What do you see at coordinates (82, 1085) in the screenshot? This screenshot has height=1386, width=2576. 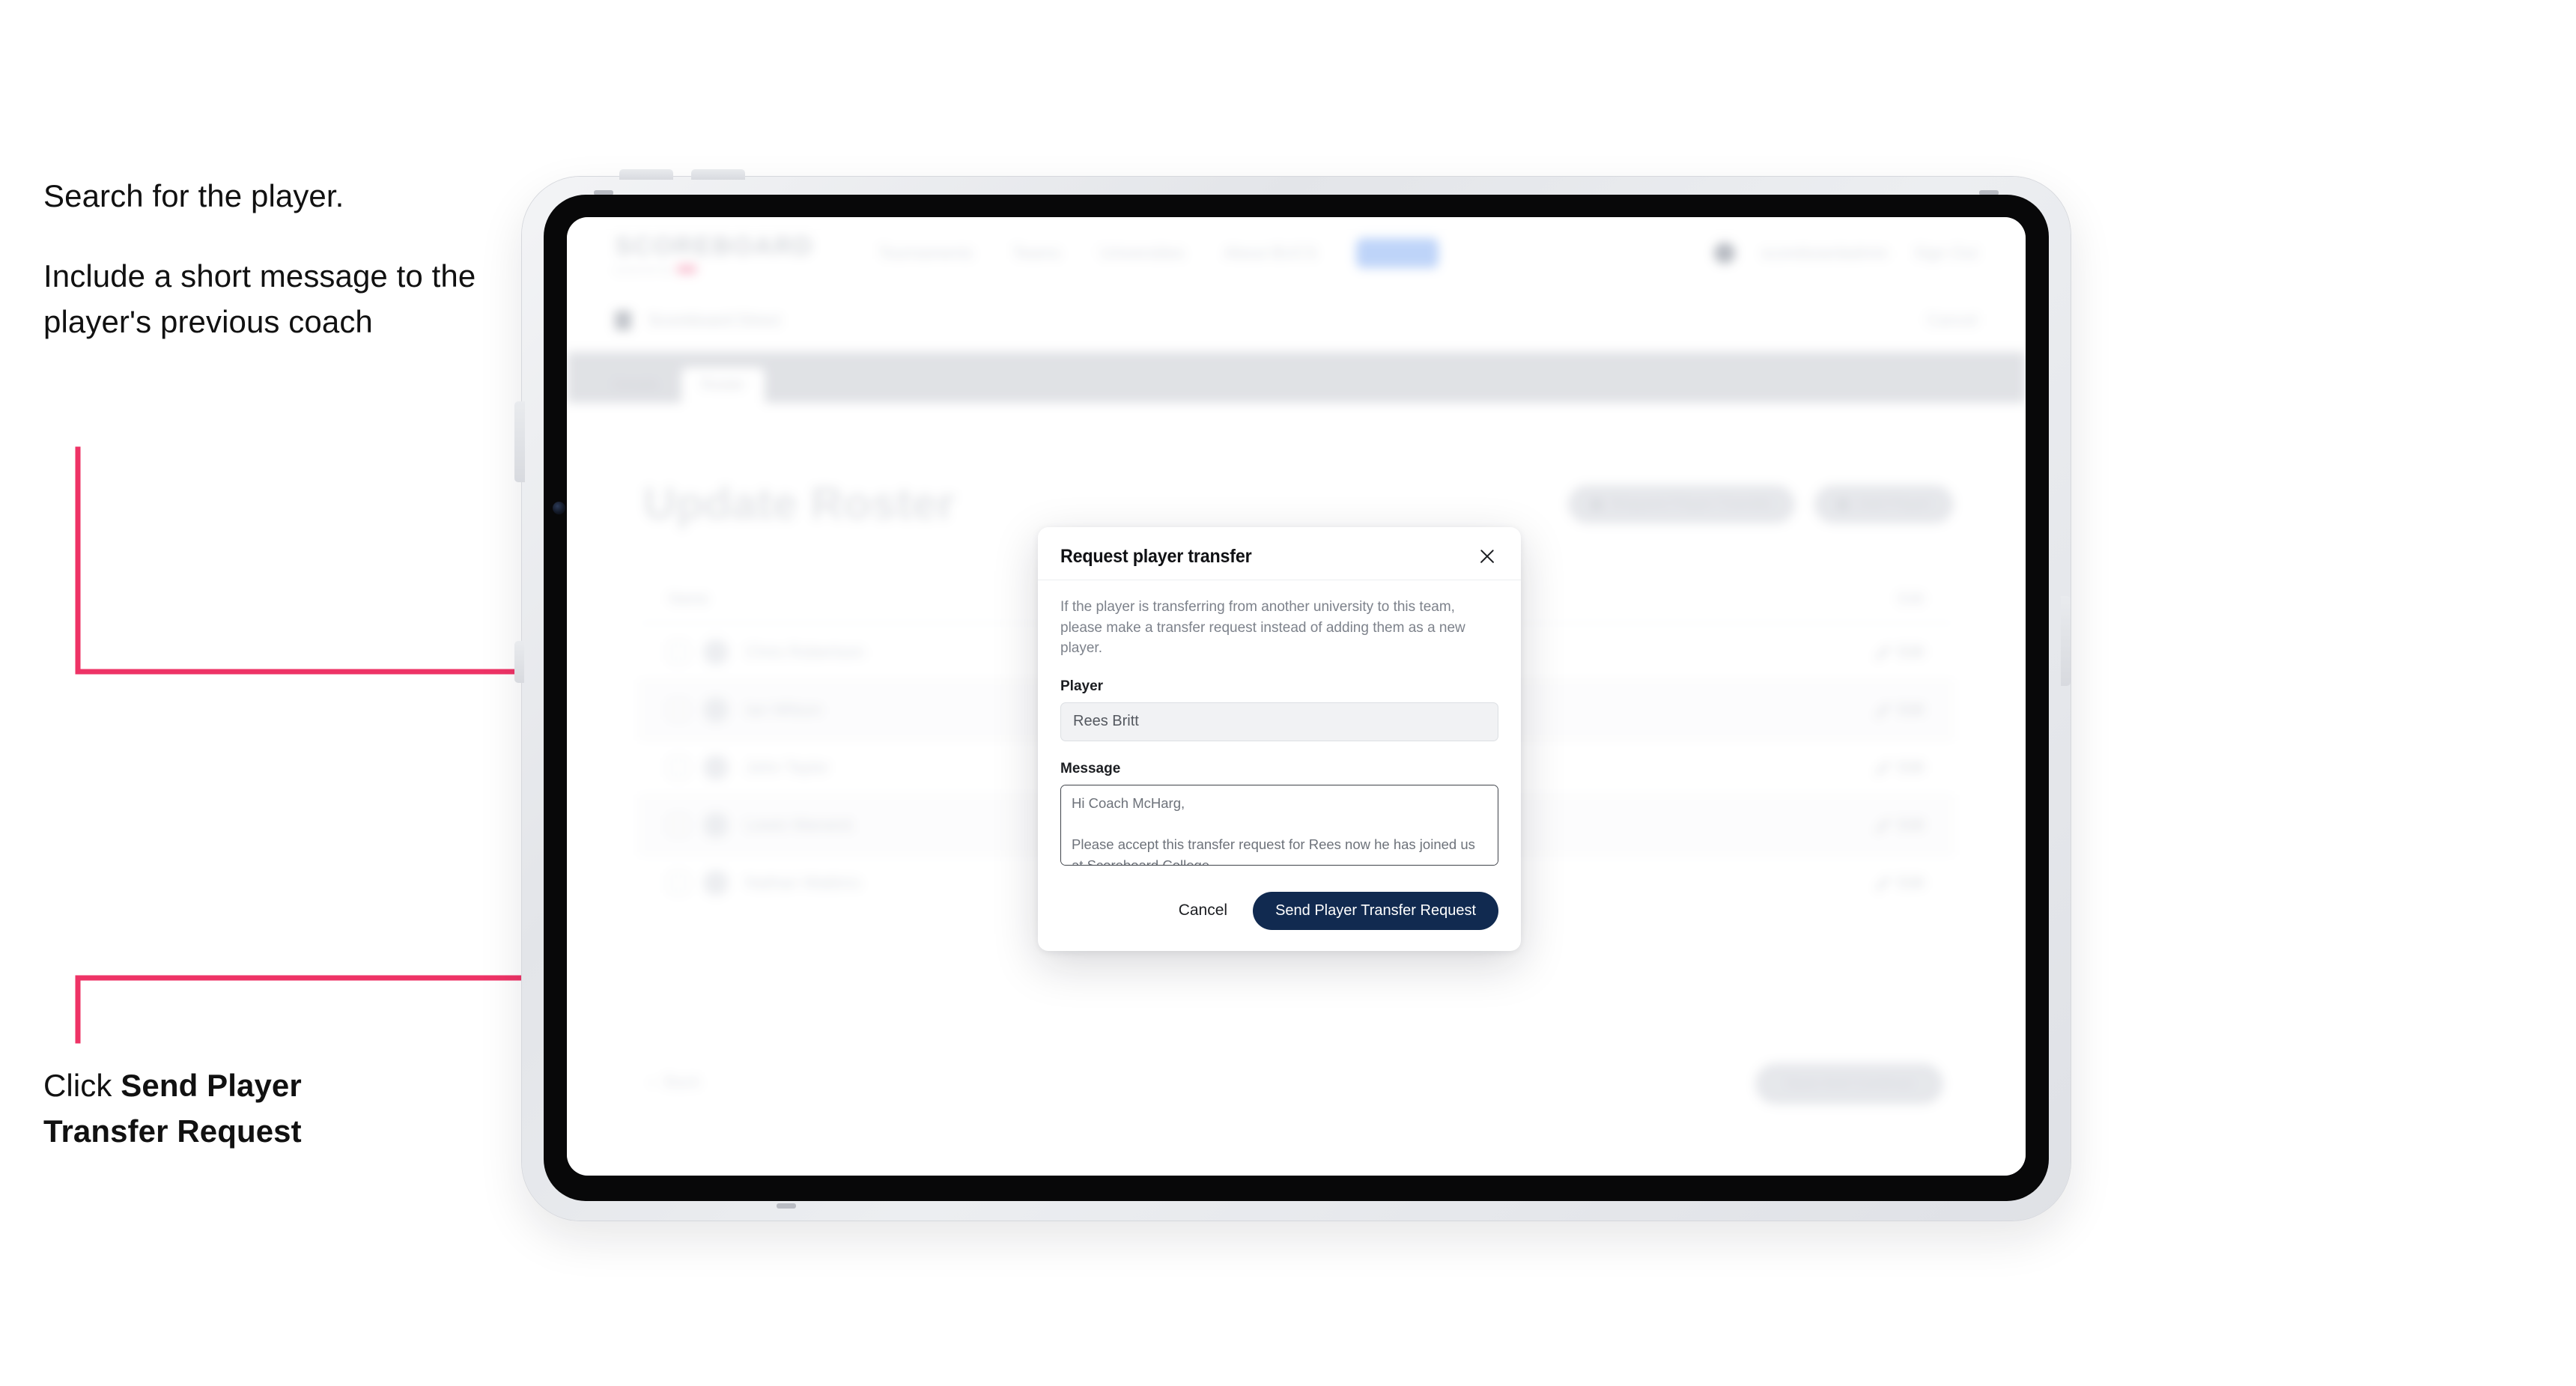 I see `annotation-bottom-prefix: Click` at bounding box center [82, 1085].